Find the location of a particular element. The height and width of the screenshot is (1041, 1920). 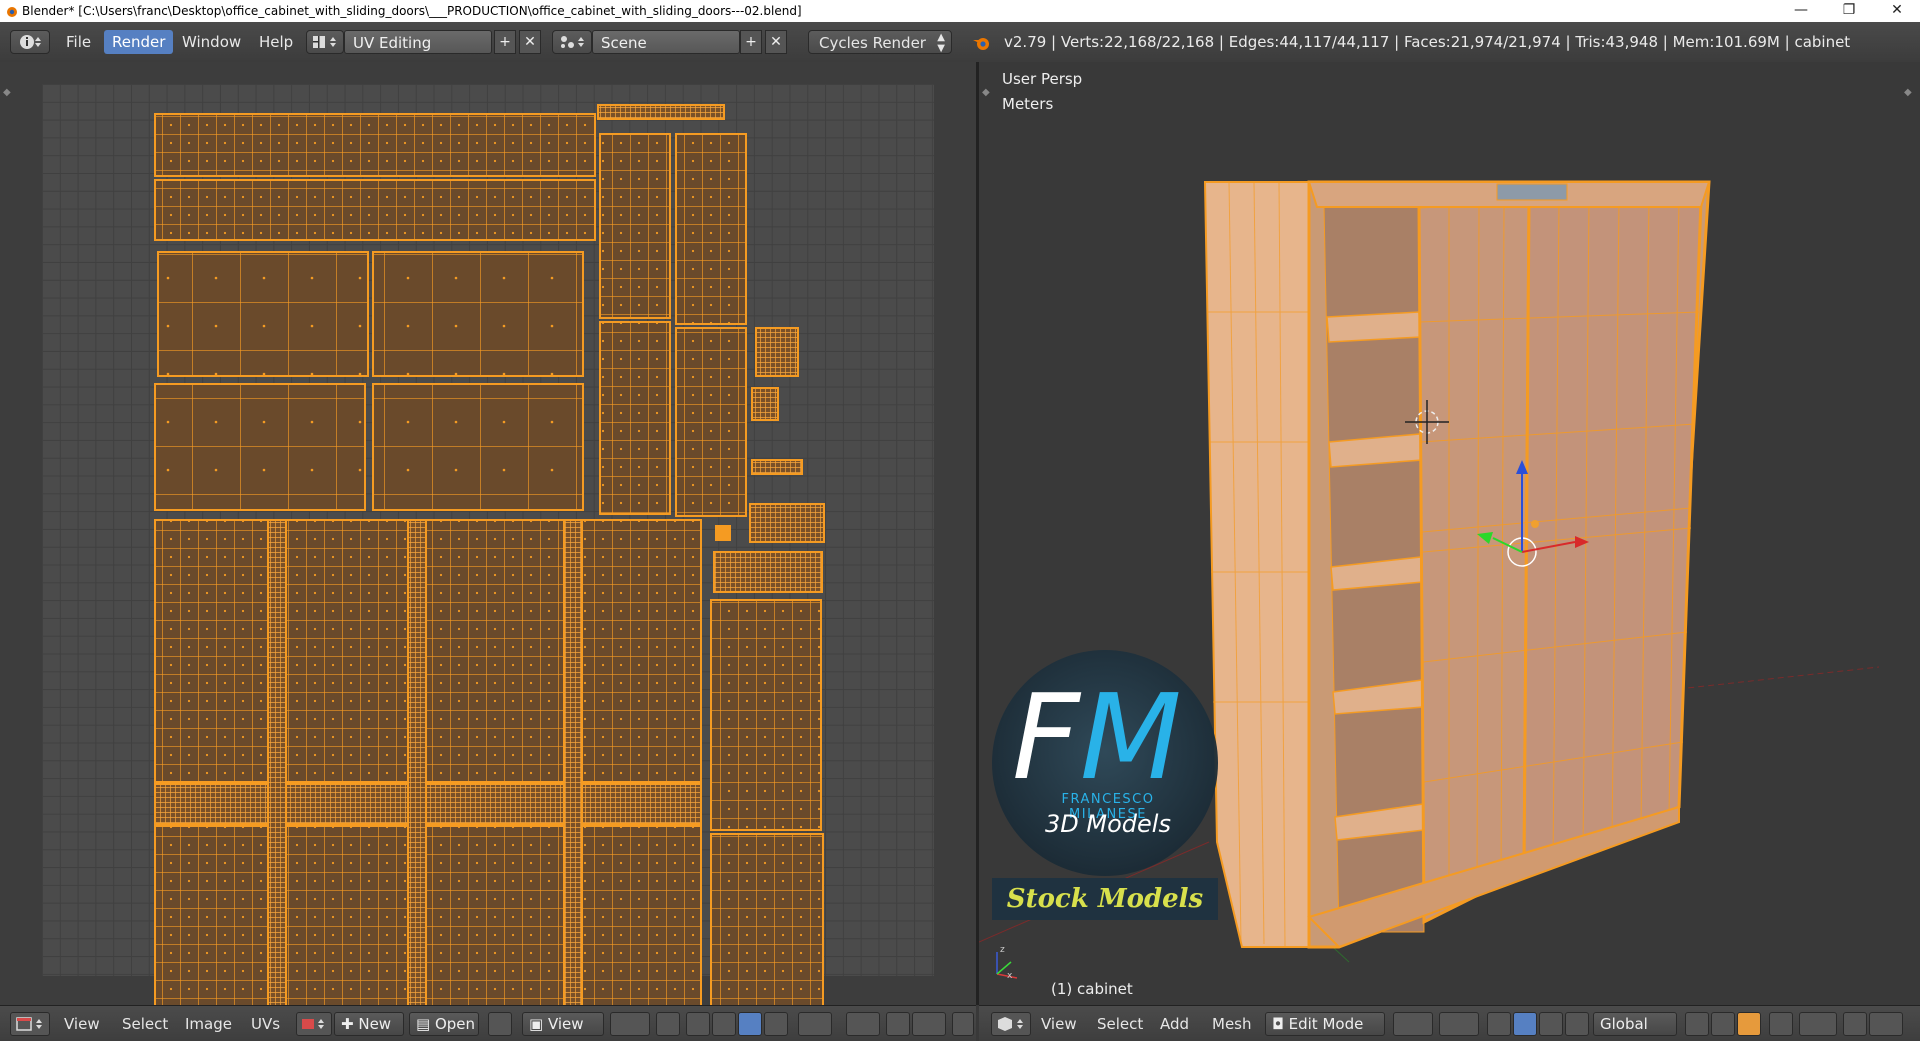

info-icon is located at coordinates (30, 42).